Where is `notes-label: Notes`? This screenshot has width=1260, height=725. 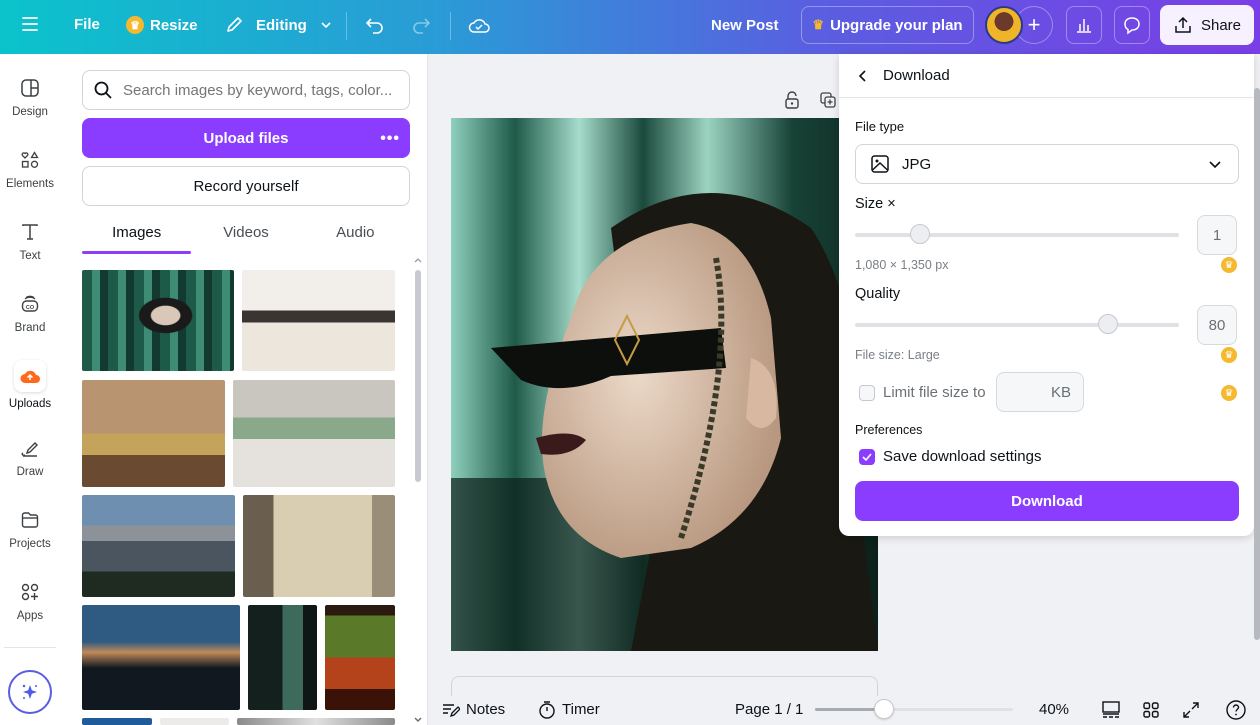 notes-label: Notes is located at coordinates (486, 709).